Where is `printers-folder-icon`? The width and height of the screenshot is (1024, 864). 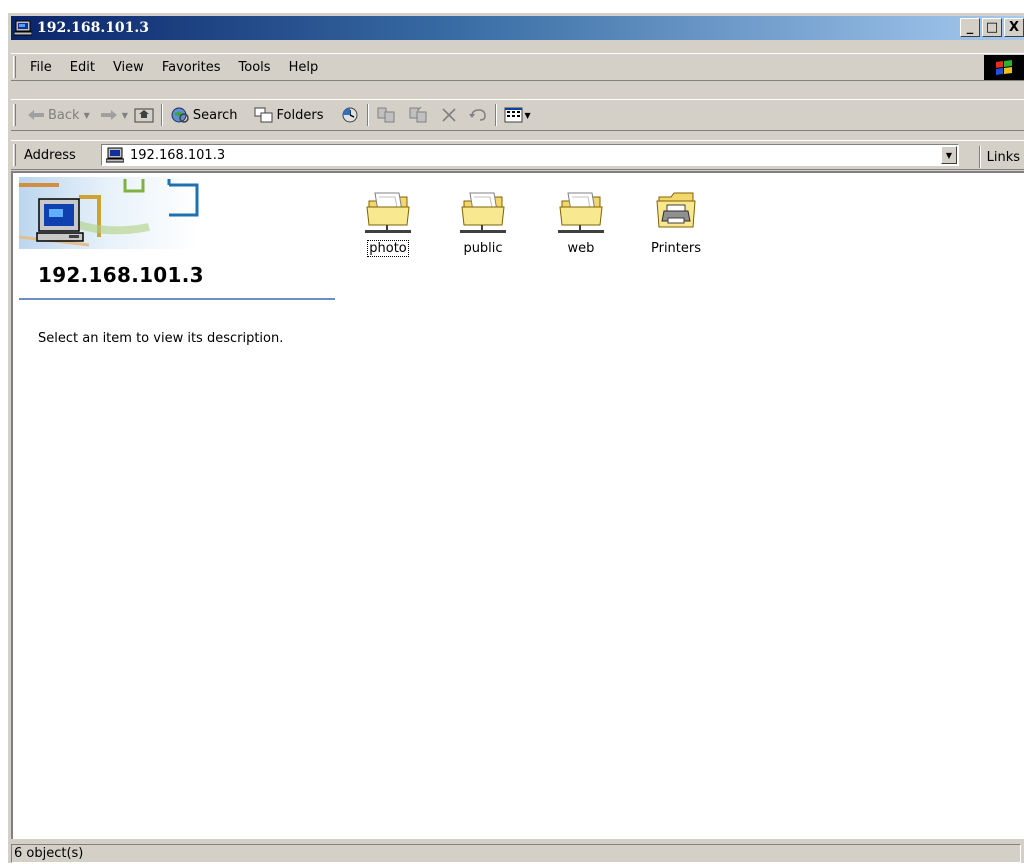 printers-folder-icon is located at coordinates (676, 210).